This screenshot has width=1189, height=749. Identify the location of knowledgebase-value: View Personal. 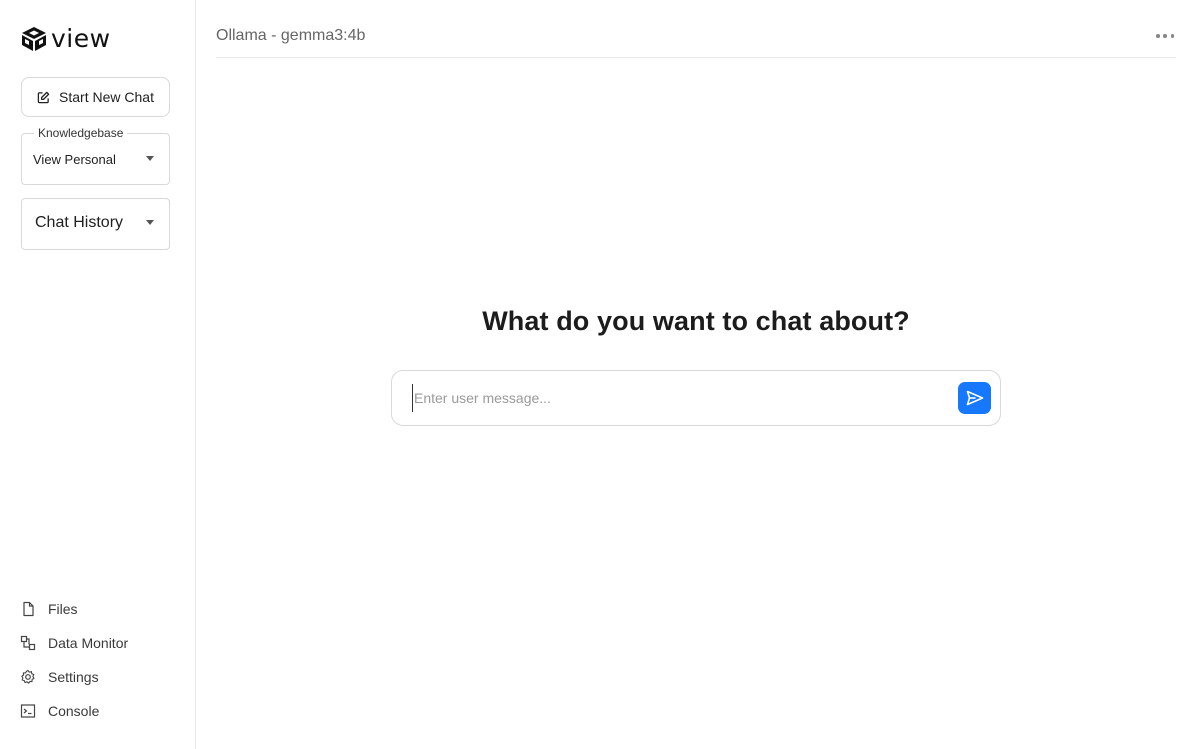
(74, 159).